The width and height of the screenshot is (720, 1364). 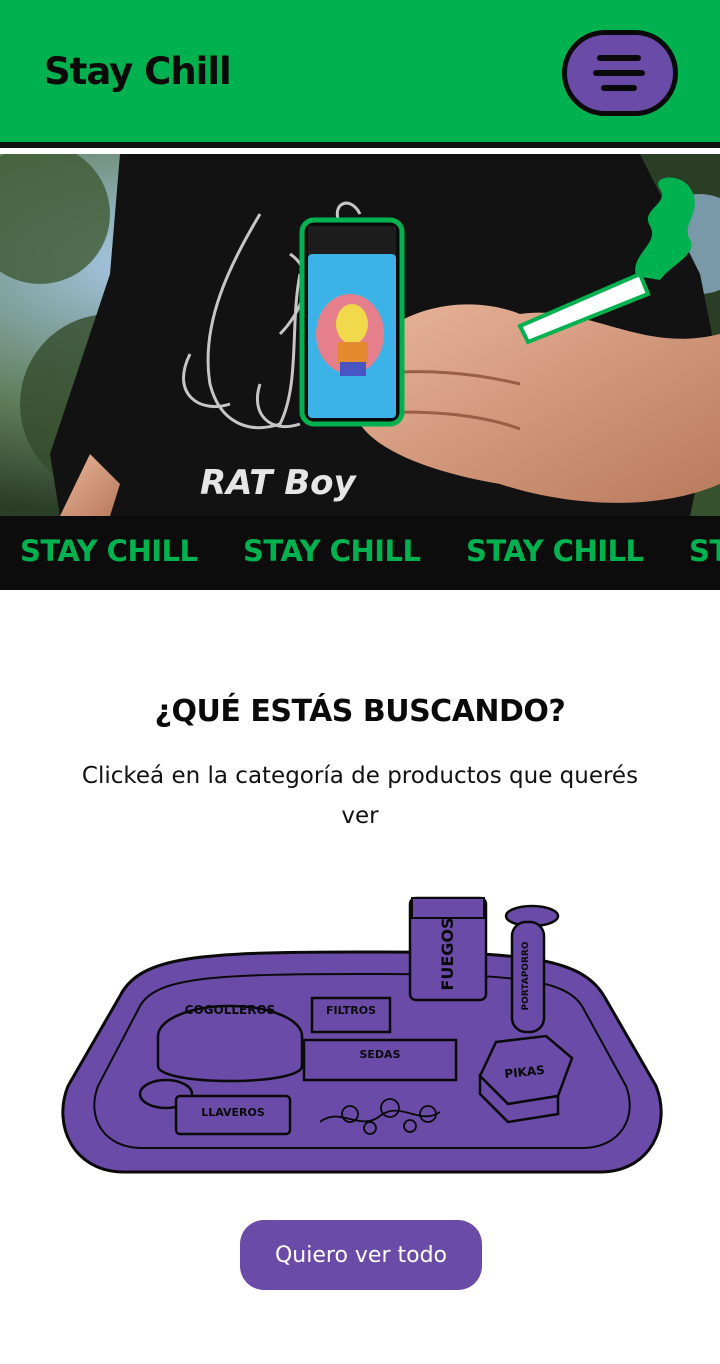 I want to click on category-label: COGOLLEROS, so click(x=230, y=1010).